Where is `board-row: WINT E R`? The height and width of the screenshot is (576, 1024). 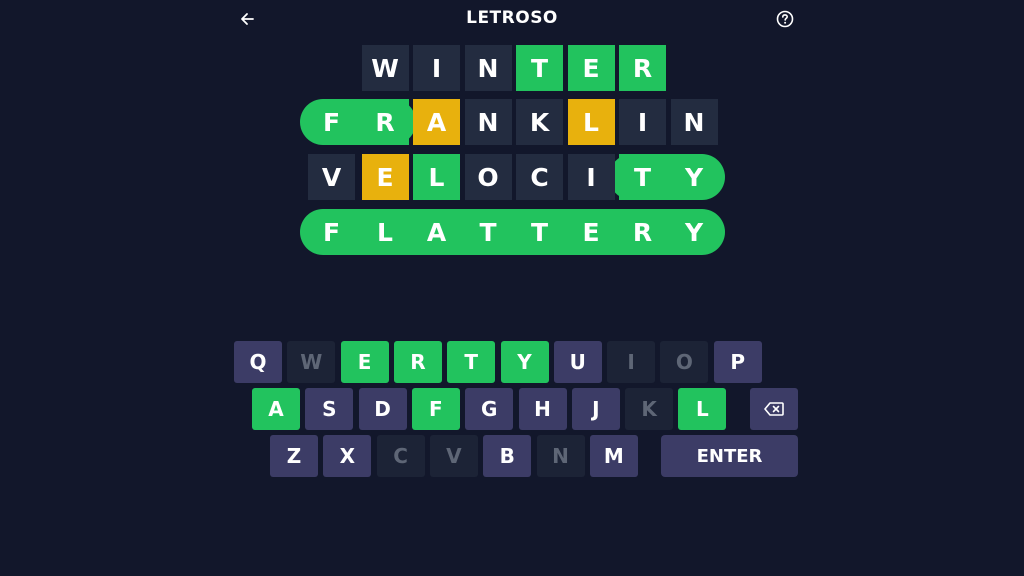
board-row: WINT E R is located at coordinates (512, 68).